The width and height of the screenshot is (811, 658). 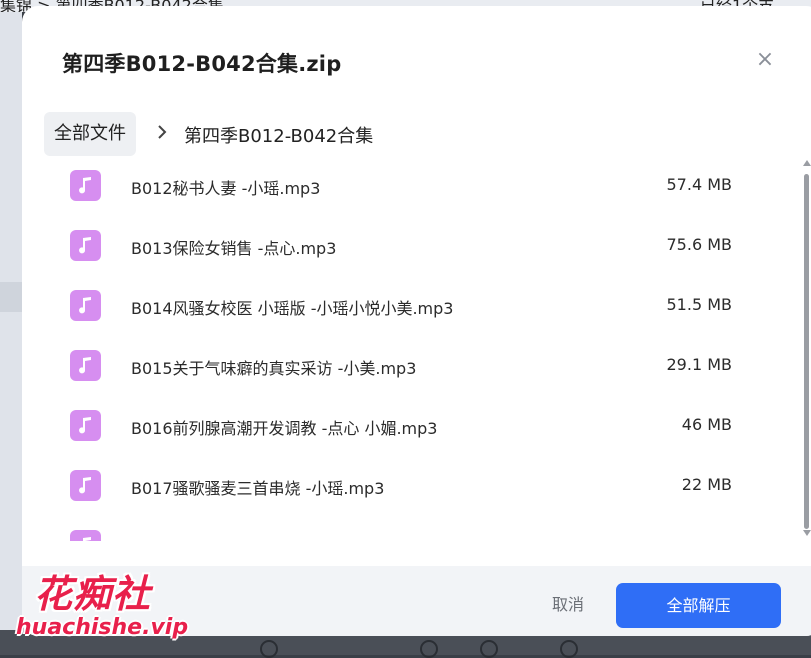 What do you see at coordinates (279, 136) in the screenshot?
I see `breadcrumb-current: 第四季B012-B042合集` at bounding box center [279, 136].